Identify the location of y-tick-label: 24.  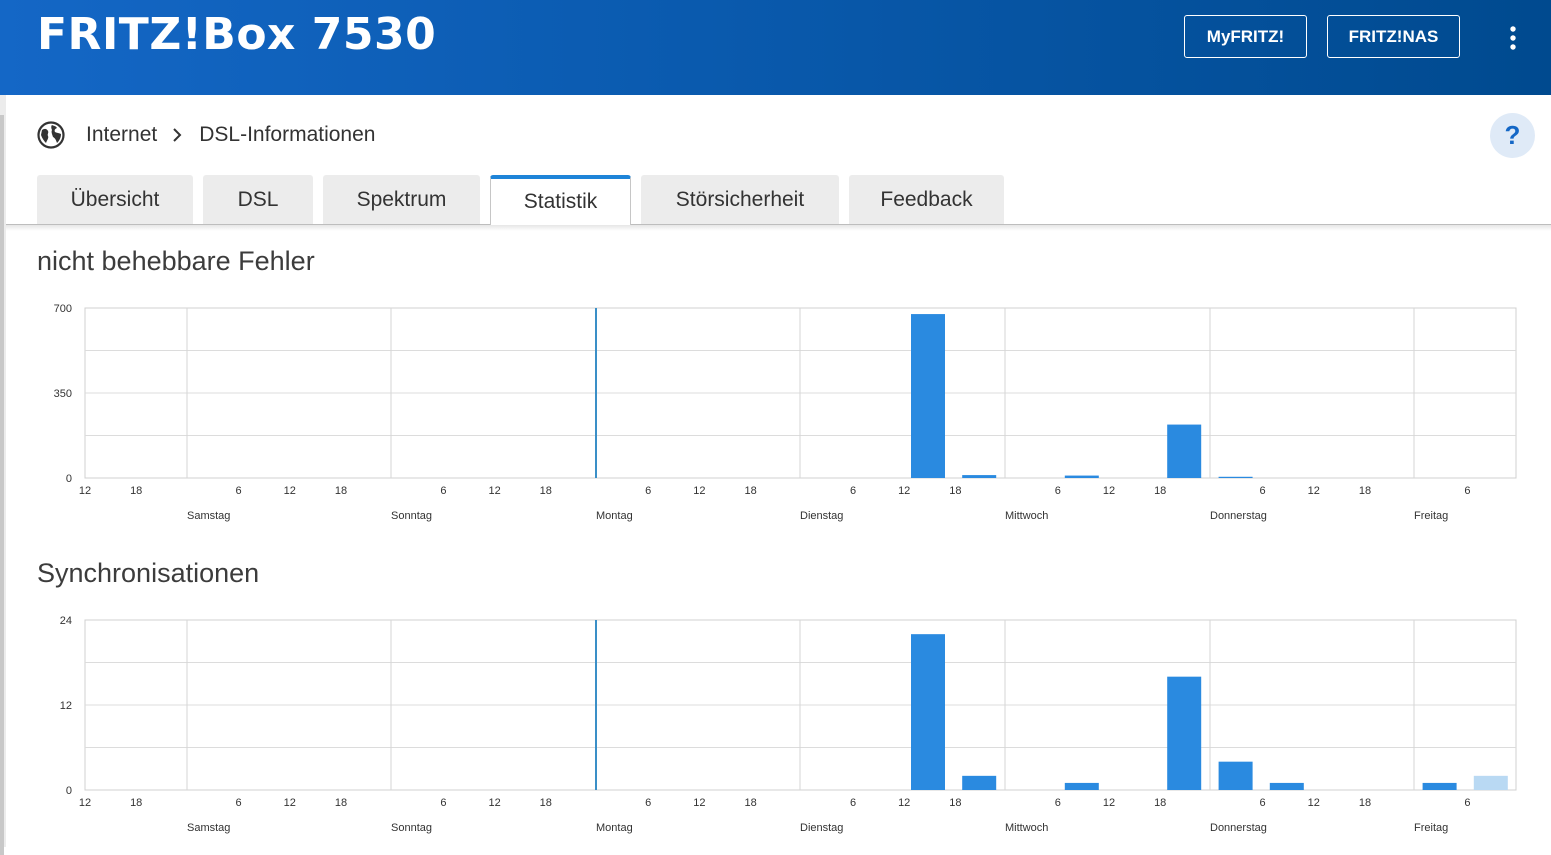
(66, 621).